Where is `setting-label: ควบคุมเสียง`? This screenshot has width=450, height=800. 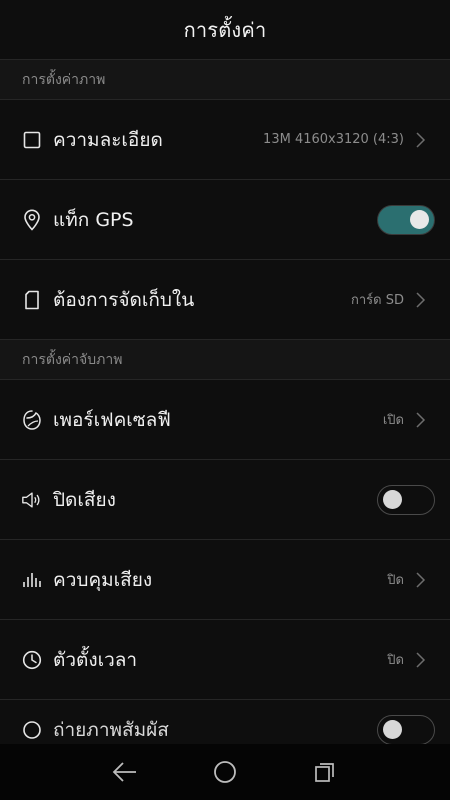 setting-label: ควบคุมเสียง is located at coordinates (103, 579).